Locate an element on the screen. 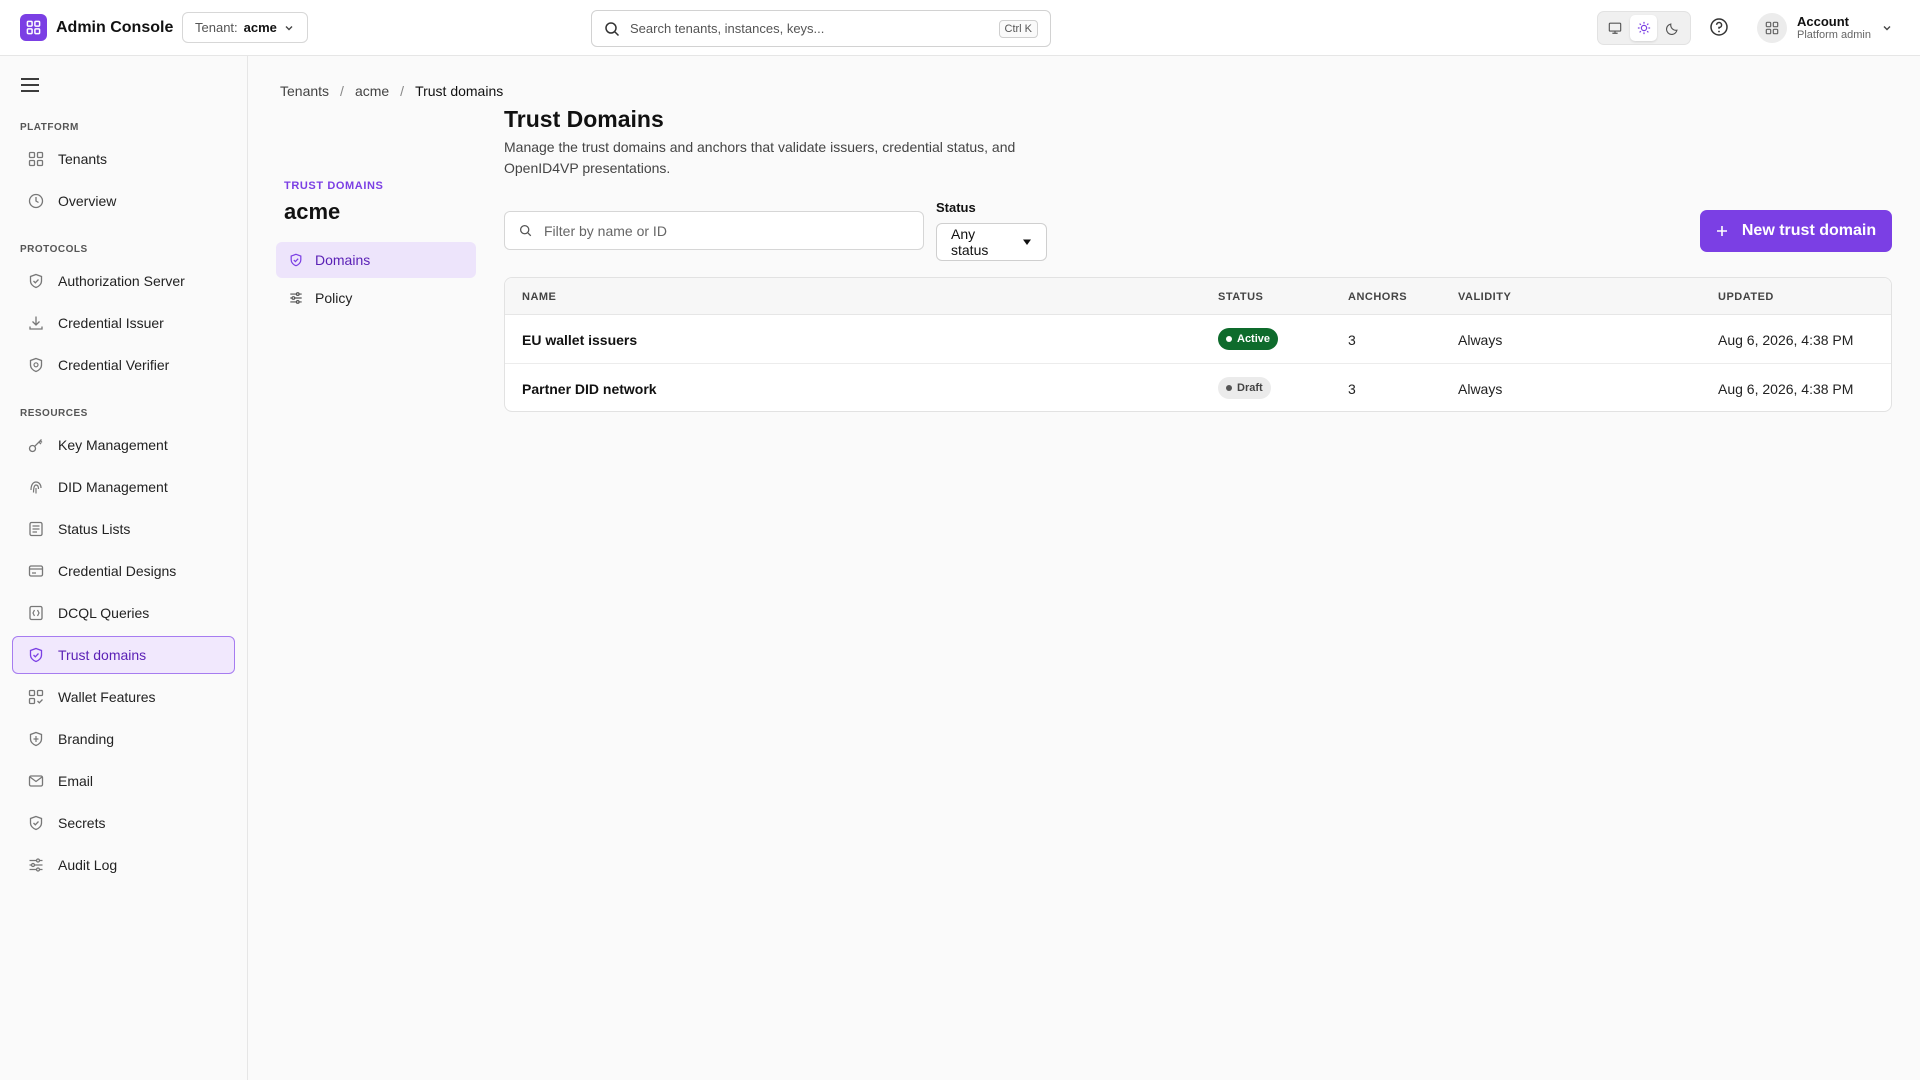  account-menu: Account Platform admin is located at coordinates (1825, 28).